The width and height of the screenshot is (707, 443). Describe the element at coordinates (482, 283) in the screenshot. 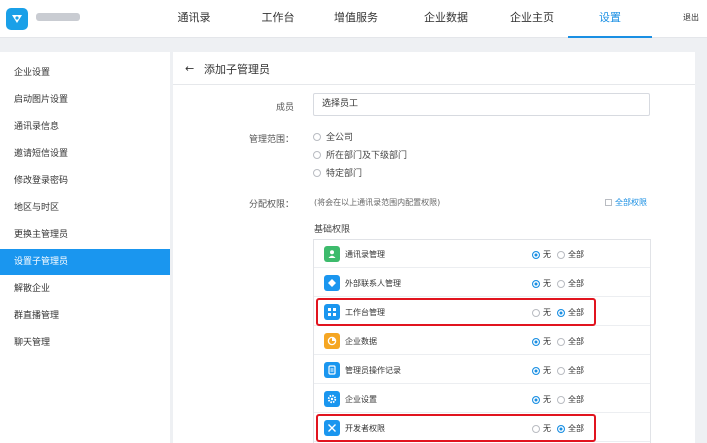

I see `permission-row: 外部联系人管理 无 全部` at that location.